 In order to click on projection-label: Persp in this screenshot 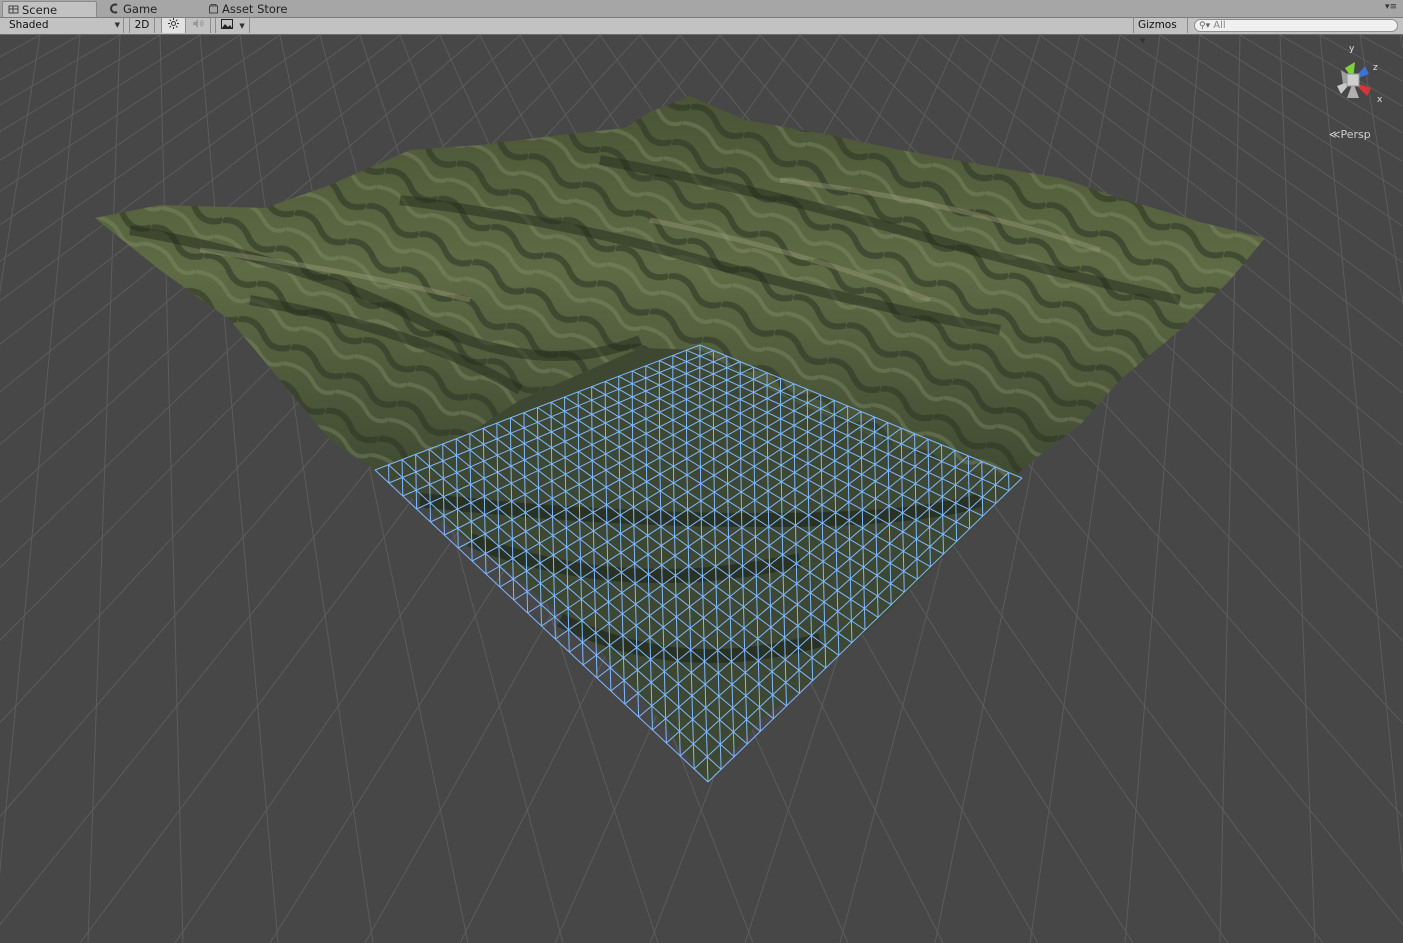, I will do `click(1355, 134)`.